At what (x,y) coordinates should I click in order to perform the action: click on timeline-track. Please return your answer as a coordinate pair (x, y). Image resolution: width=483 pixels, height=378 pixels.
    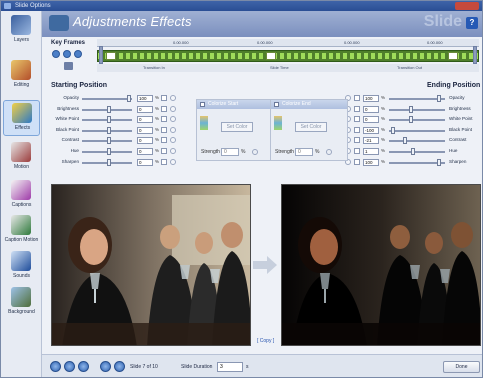
    Looking at the image, I should click on (288, 56).